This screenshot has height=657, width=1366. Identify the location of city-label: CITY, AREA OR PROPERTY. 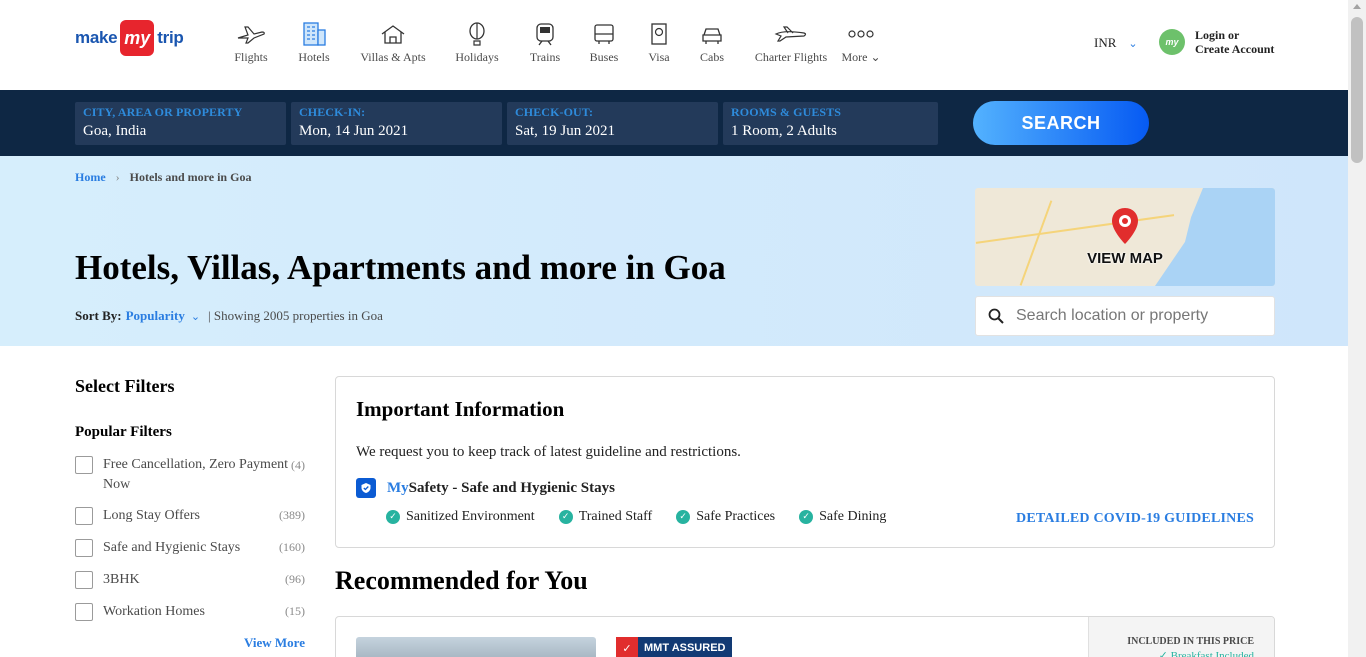
(163, 112).